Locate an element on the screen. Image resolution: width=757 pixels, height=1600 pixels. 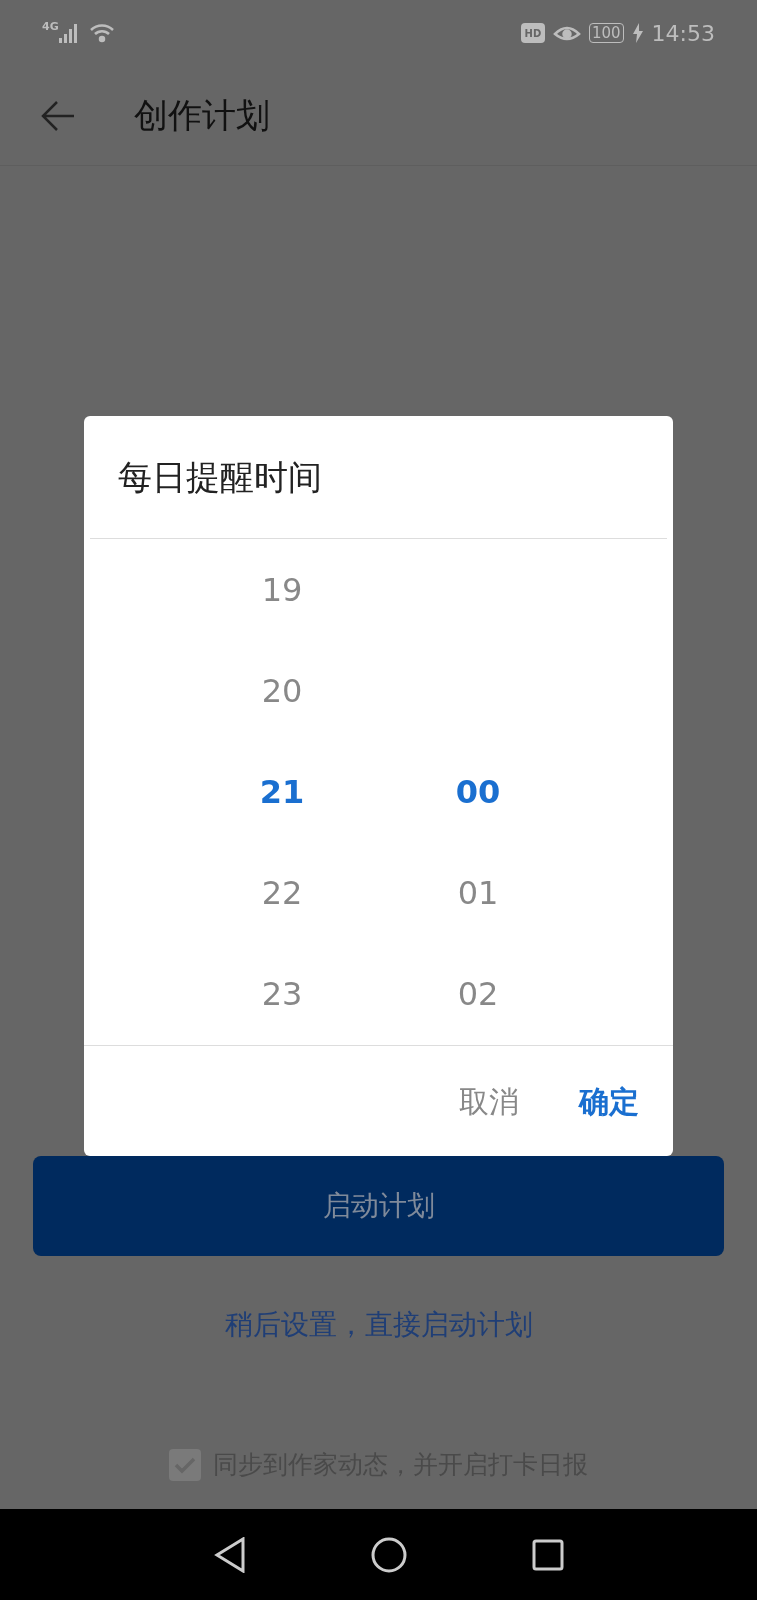
network-label: 4G is located at coordinates (50, 26).